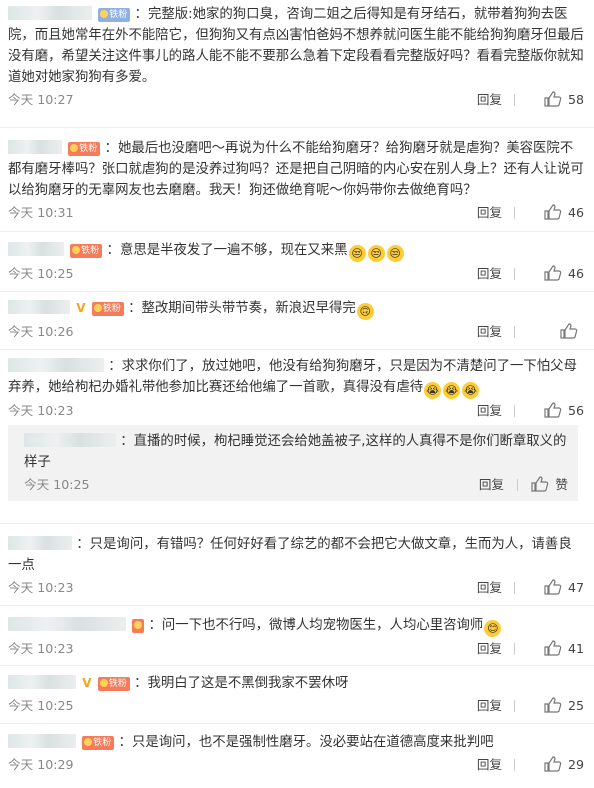 Image resolution: width=594 pixels, height=788 pixels. Describe the element at coordinates (296, 765) in the screenshot. I see `comment-meta: 今天 10:29 回复 29` at that location.